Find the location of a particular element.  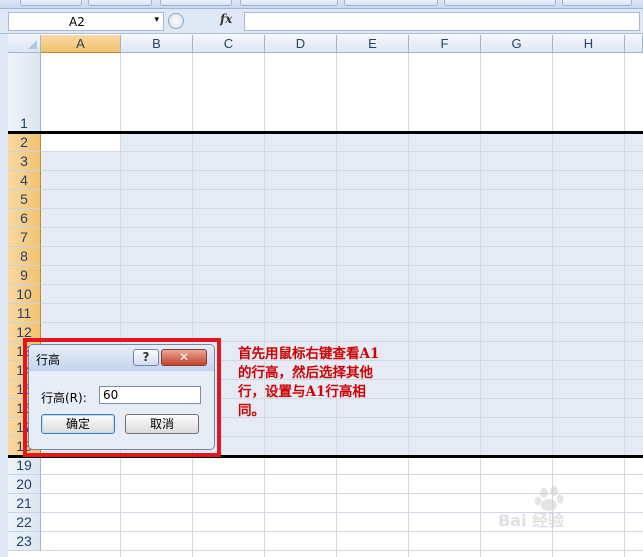

row-header: 2 is located at coordinates (24, 142).